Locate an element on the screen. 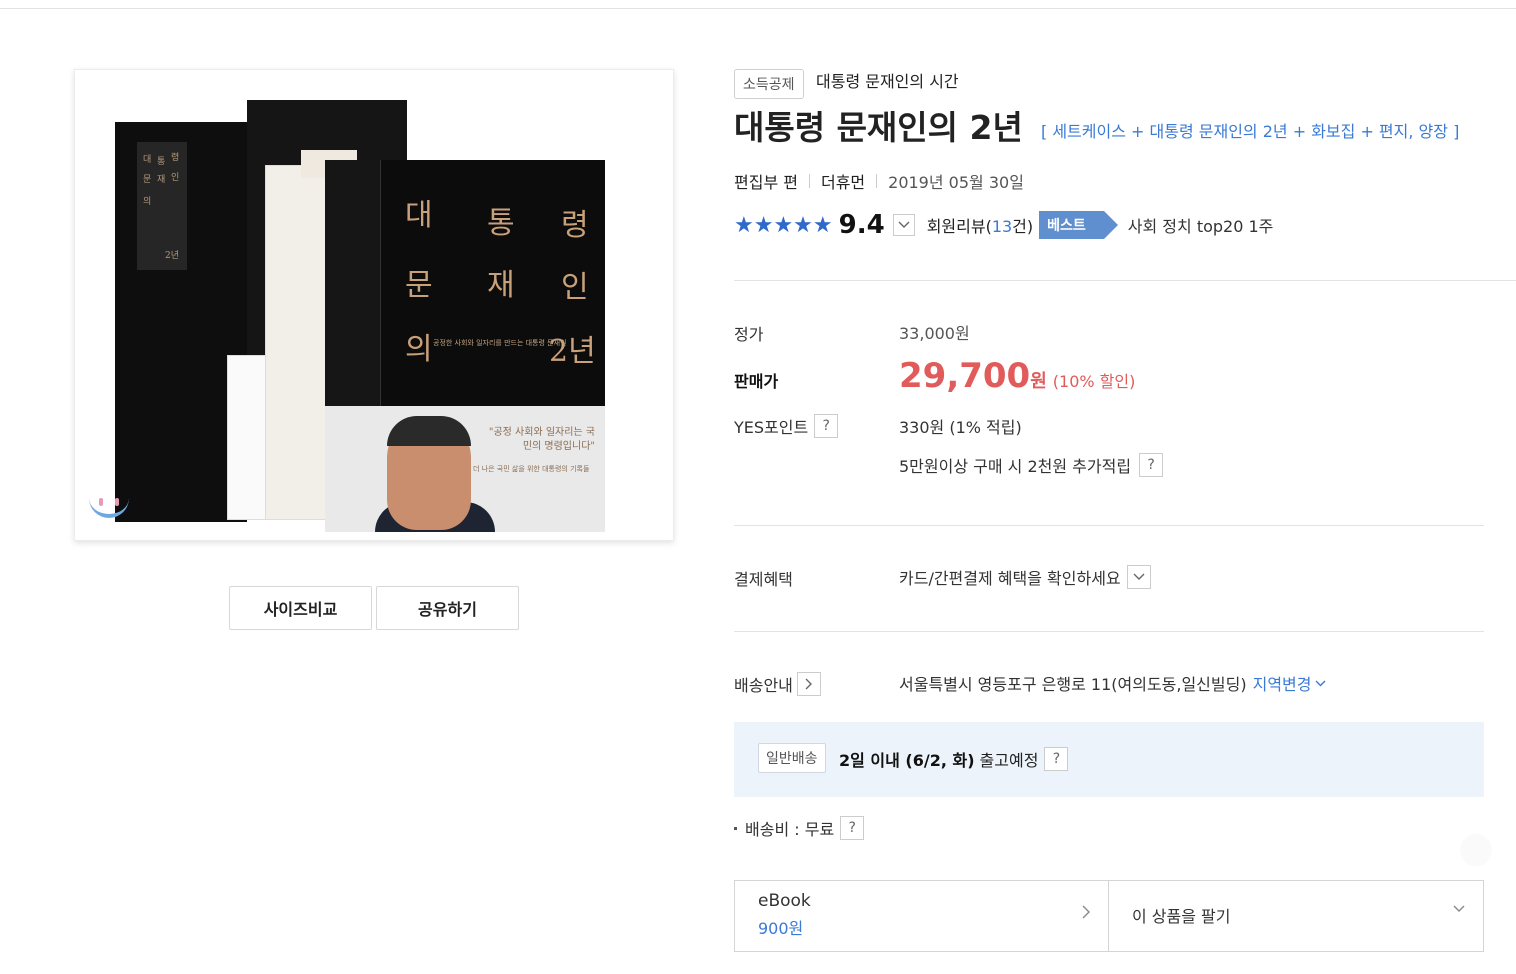 The height and width of the screenshot is (974, 1516). payment-label: 결제혜택 is located at coordinates (763, 579).